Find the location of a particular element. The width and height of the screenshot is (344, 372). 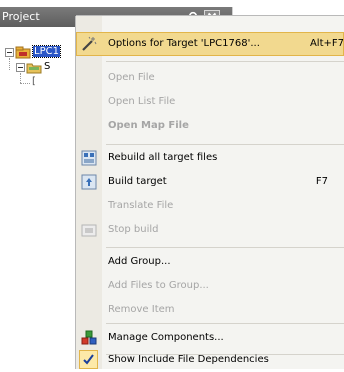

menu-item-open-file: Open File is located at coordinates (210, 78).